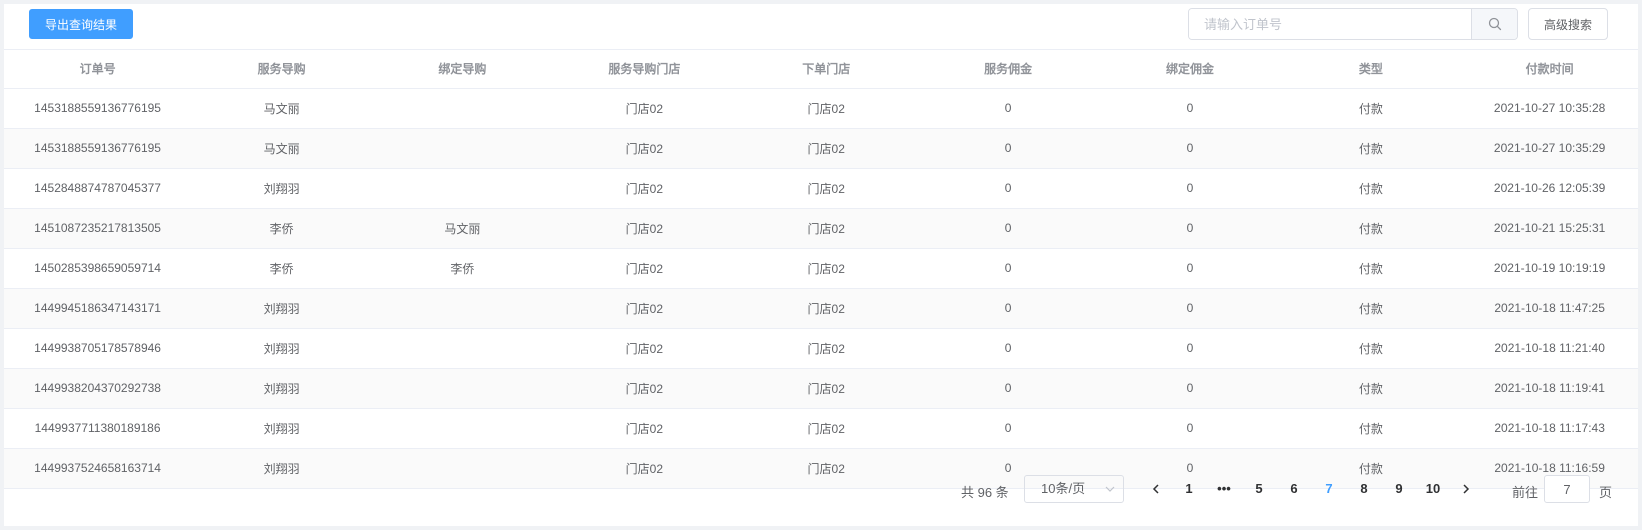  I want to click on chevron-down-icon, so click(1110, 493).